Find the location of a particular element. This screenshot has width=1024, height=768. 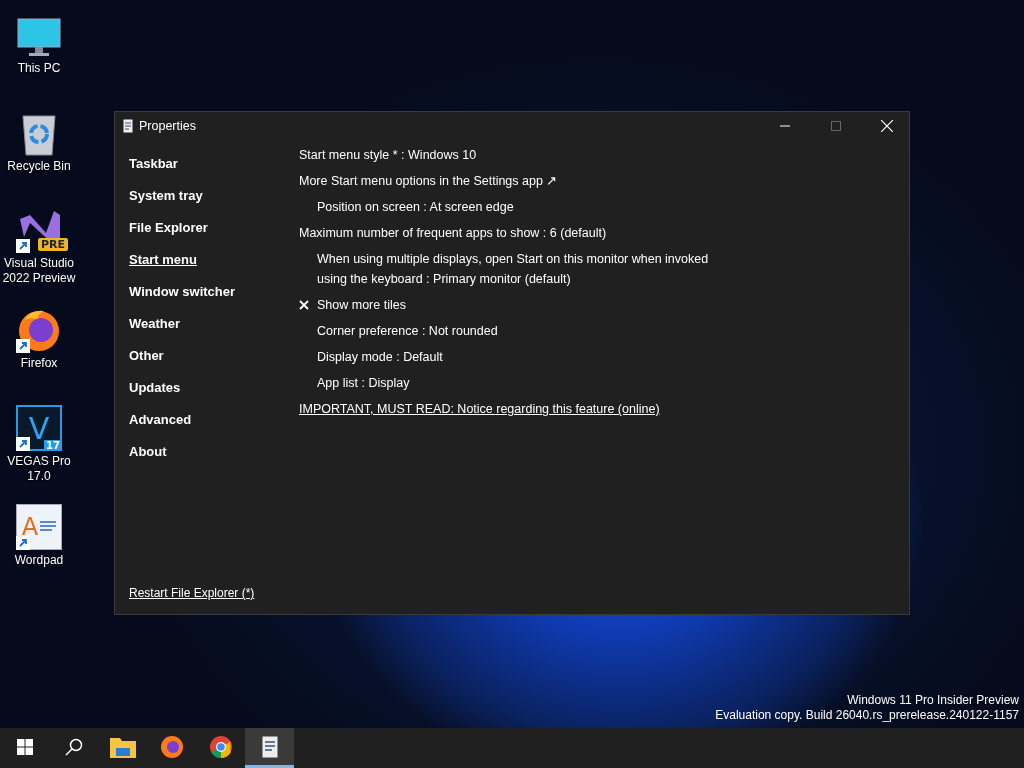

properties-app-icon is located at coordinates (269, 746).